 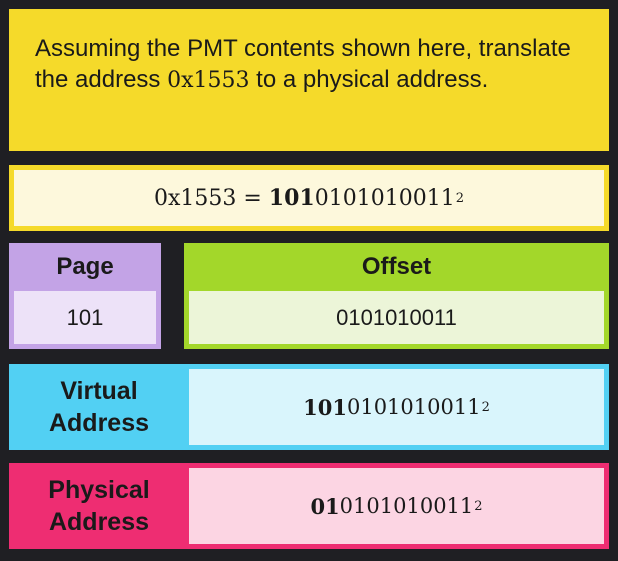 I want to click on equation-base: 2, so click(x=459, y=198).